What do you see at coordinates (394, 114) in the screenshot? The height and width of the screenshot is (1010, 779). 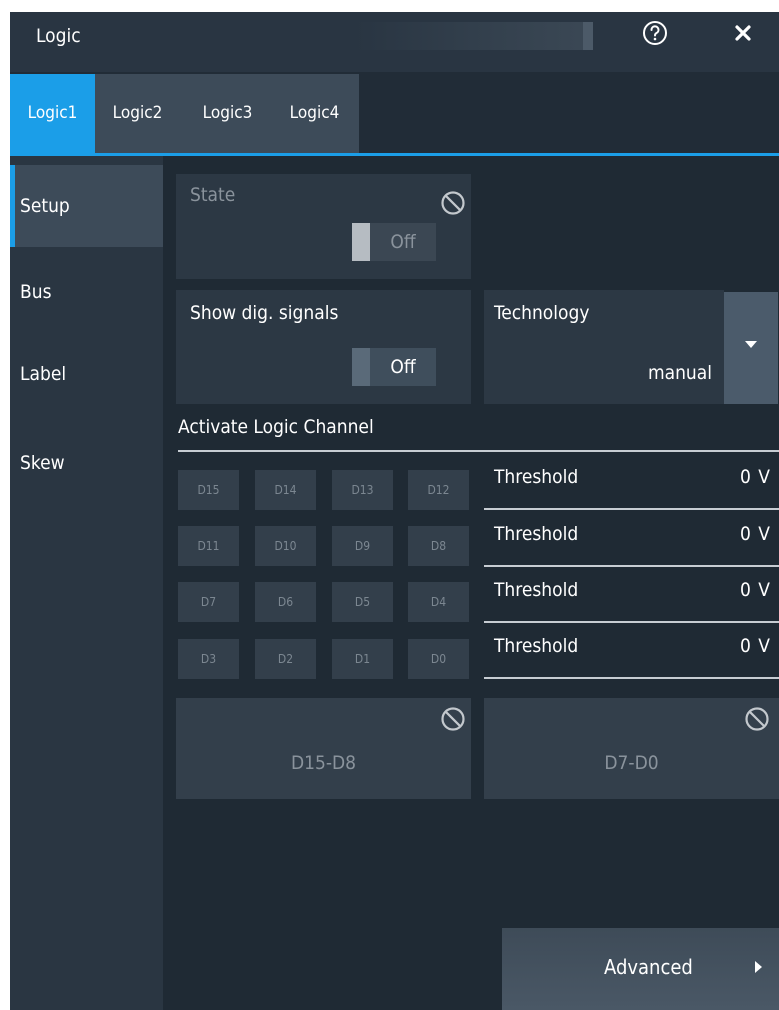 I see `tab-bar: Logic1 Logic2 Logic3 Logic4` at bounding box center [394, 114].